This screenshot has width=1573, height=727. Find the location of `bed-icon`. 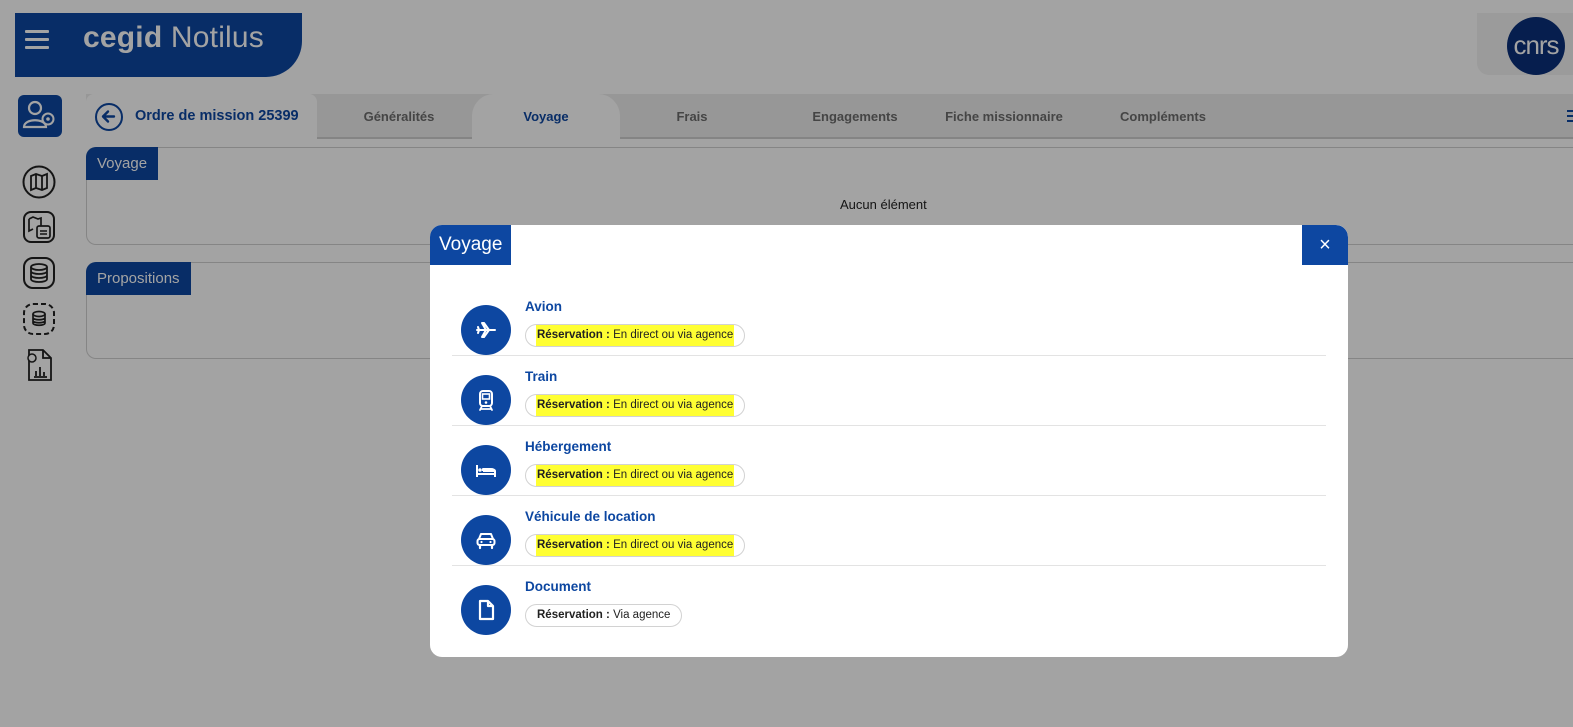

bed-icon is located at coordinates (486, 470).